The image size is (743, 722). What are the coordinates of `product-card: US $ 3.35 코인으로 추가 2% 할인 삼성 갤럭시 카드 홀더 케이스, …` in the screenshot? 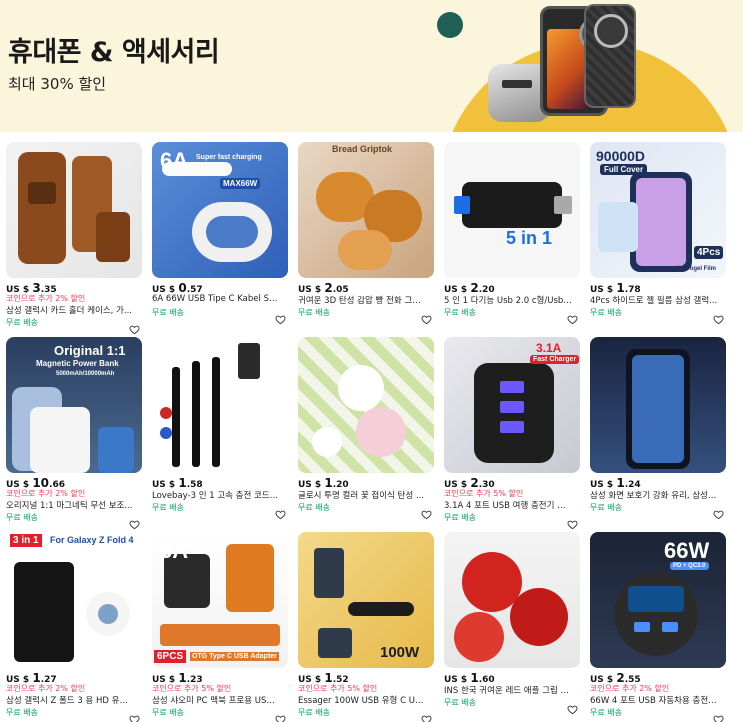 It's located at (74, 238).